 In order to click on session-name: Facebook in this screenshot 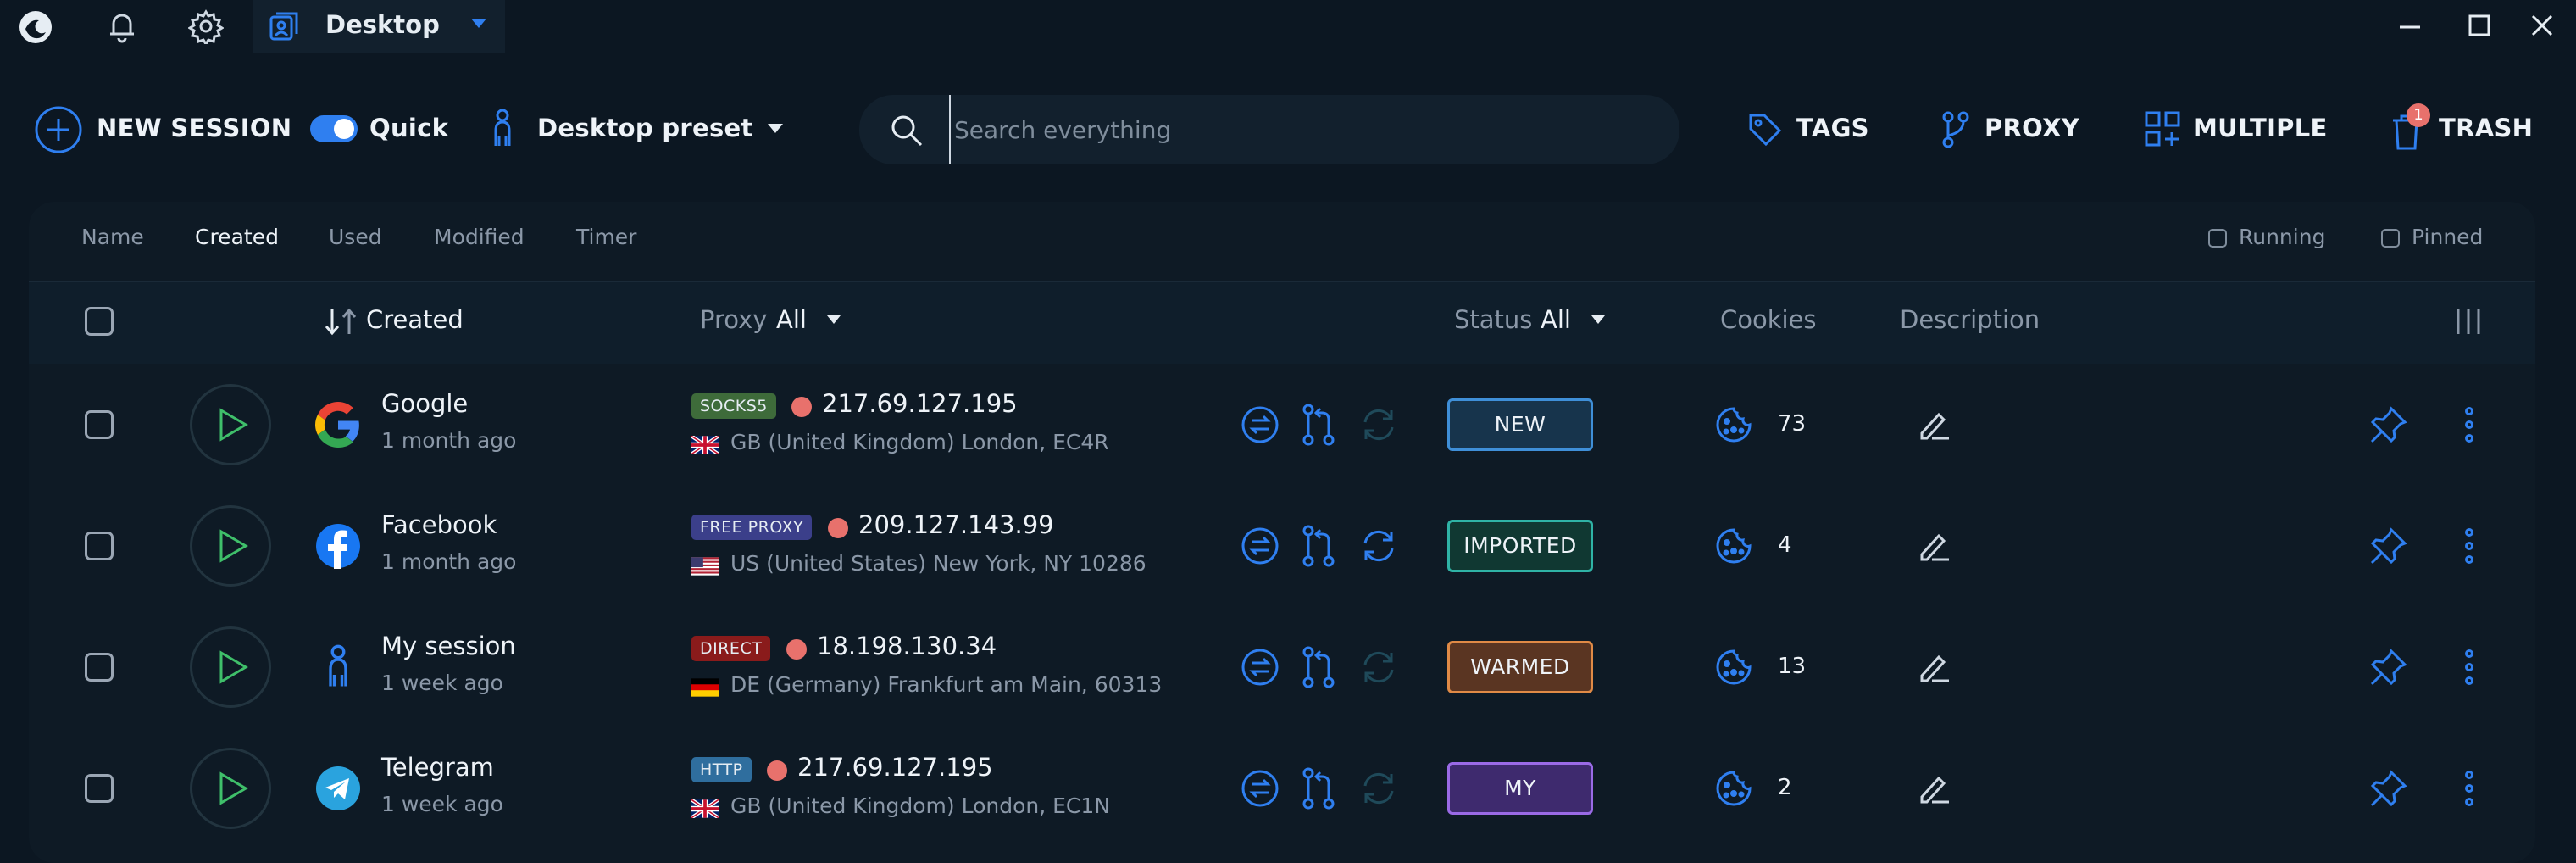, I will do `click(439, 524)`.